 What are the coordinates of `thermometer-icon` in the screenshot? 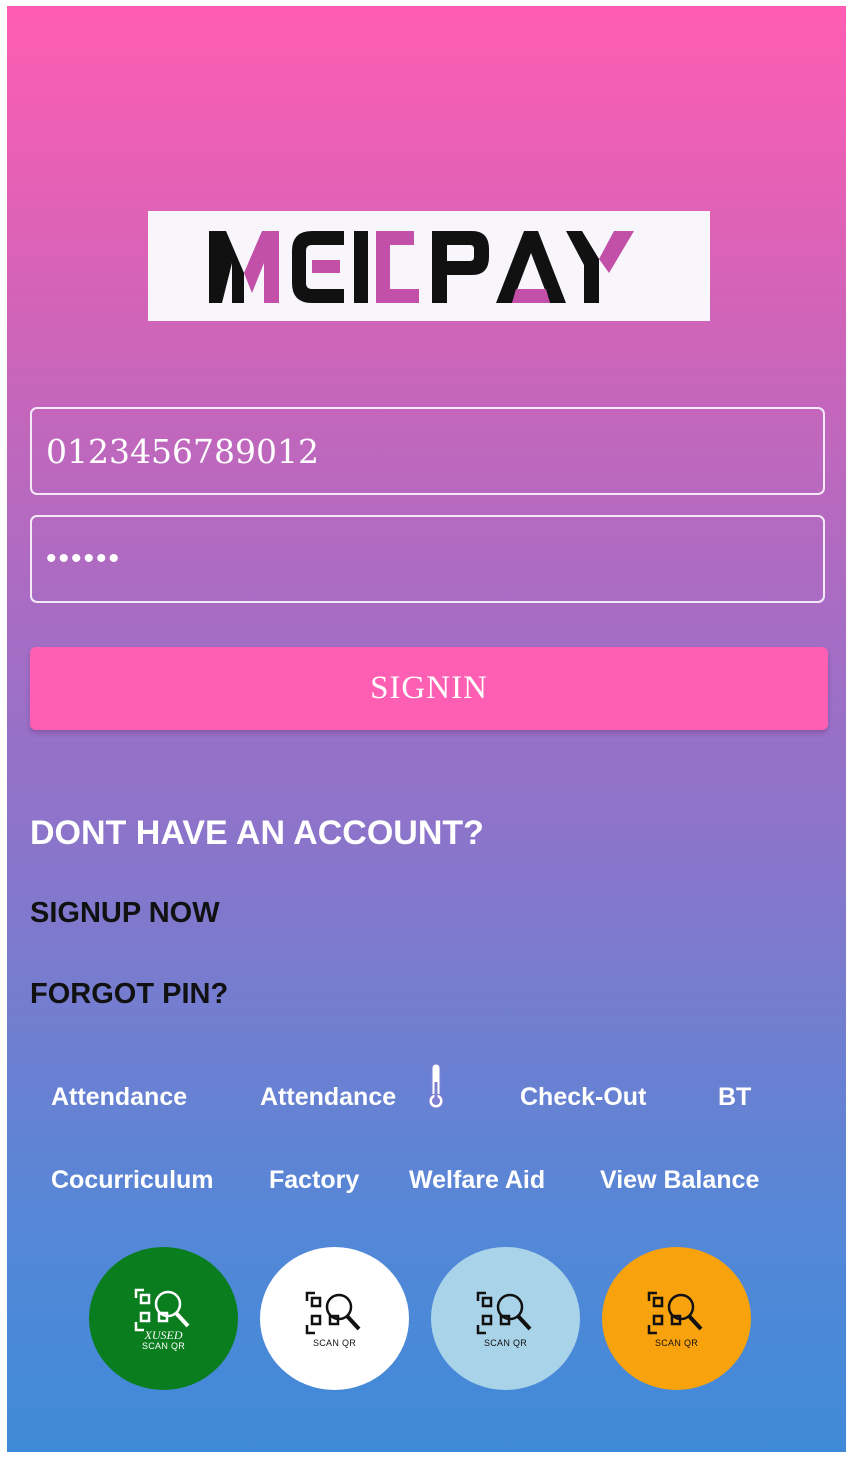 It's located at (436, 1088).